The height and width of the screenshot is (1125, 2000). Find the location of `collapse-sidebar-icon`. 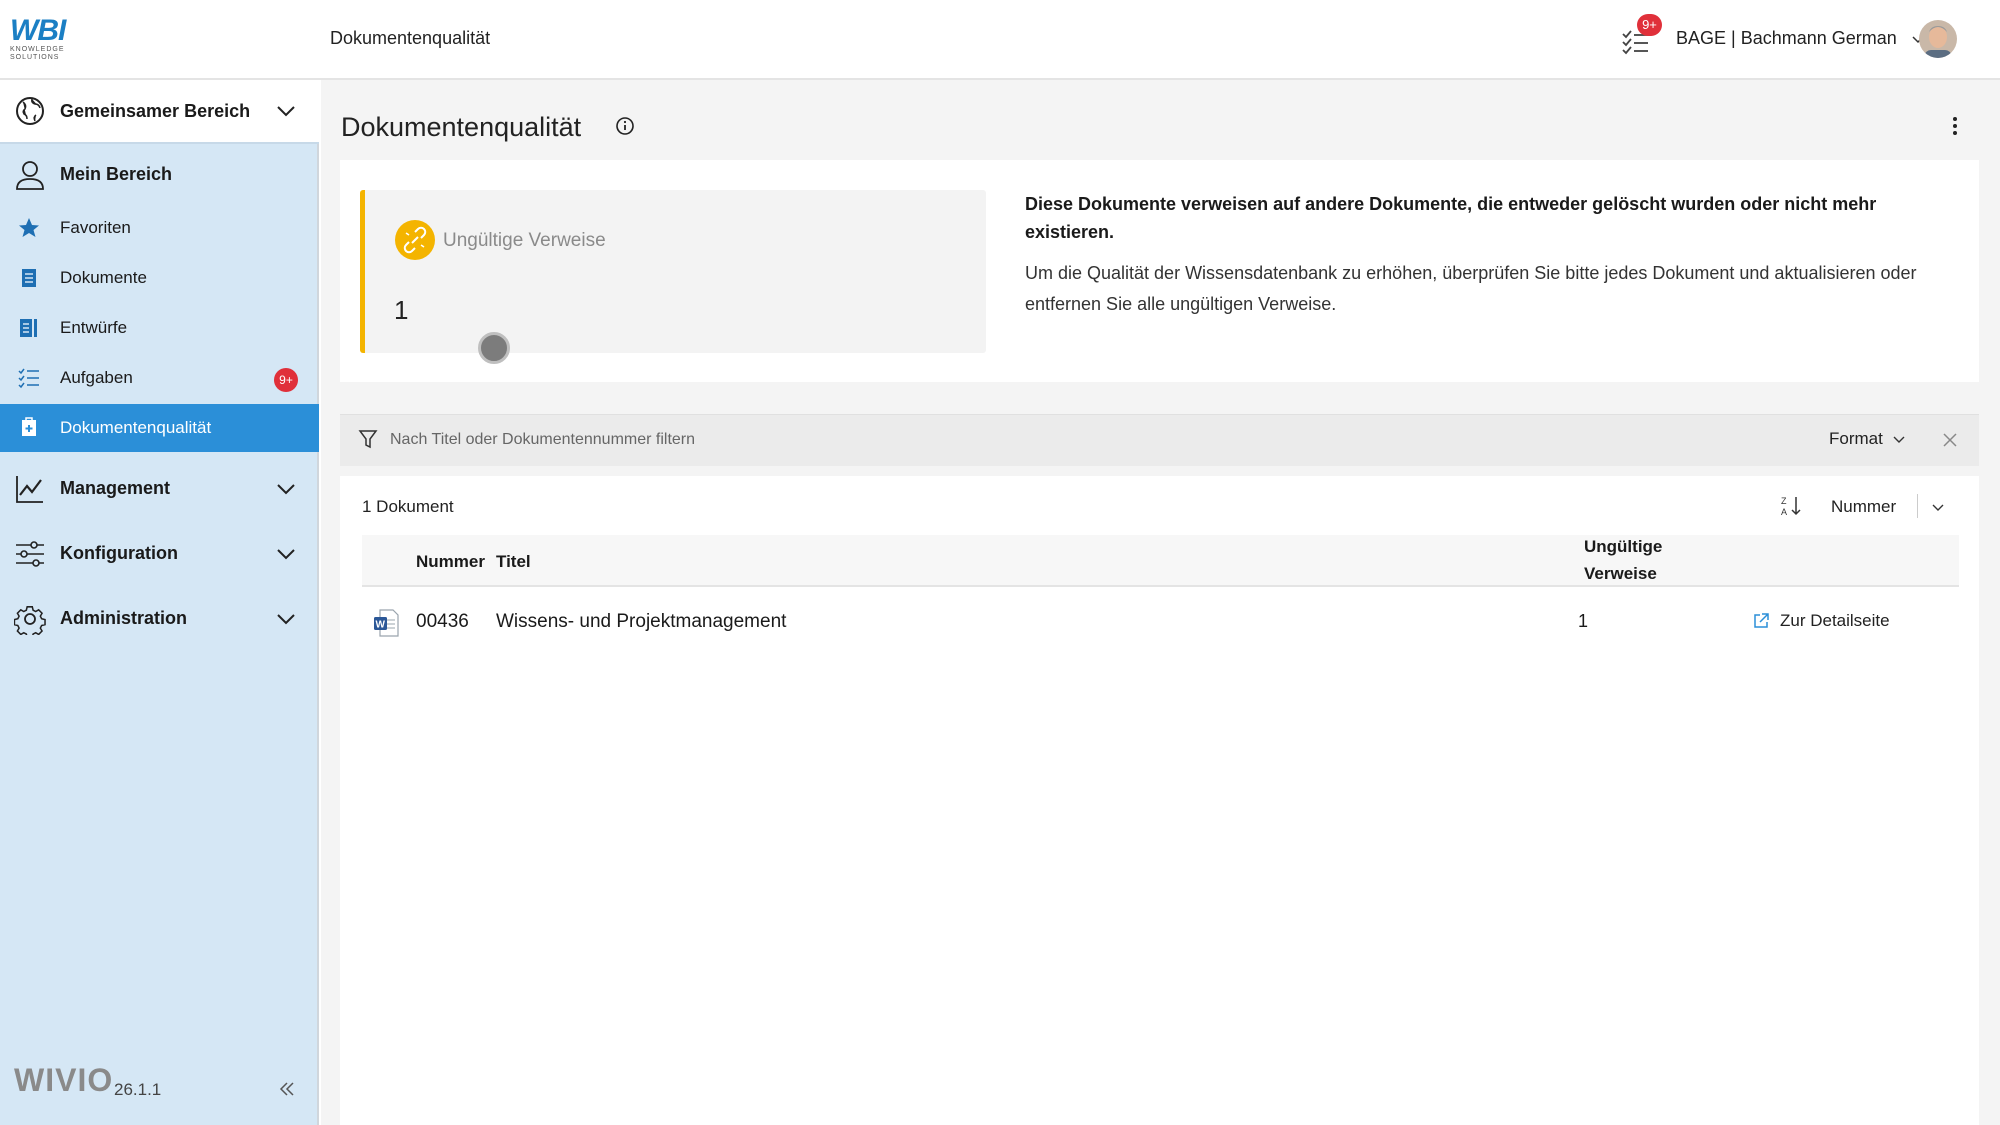

collapse-sidebar-icon is located at coordinates (287, 1089).